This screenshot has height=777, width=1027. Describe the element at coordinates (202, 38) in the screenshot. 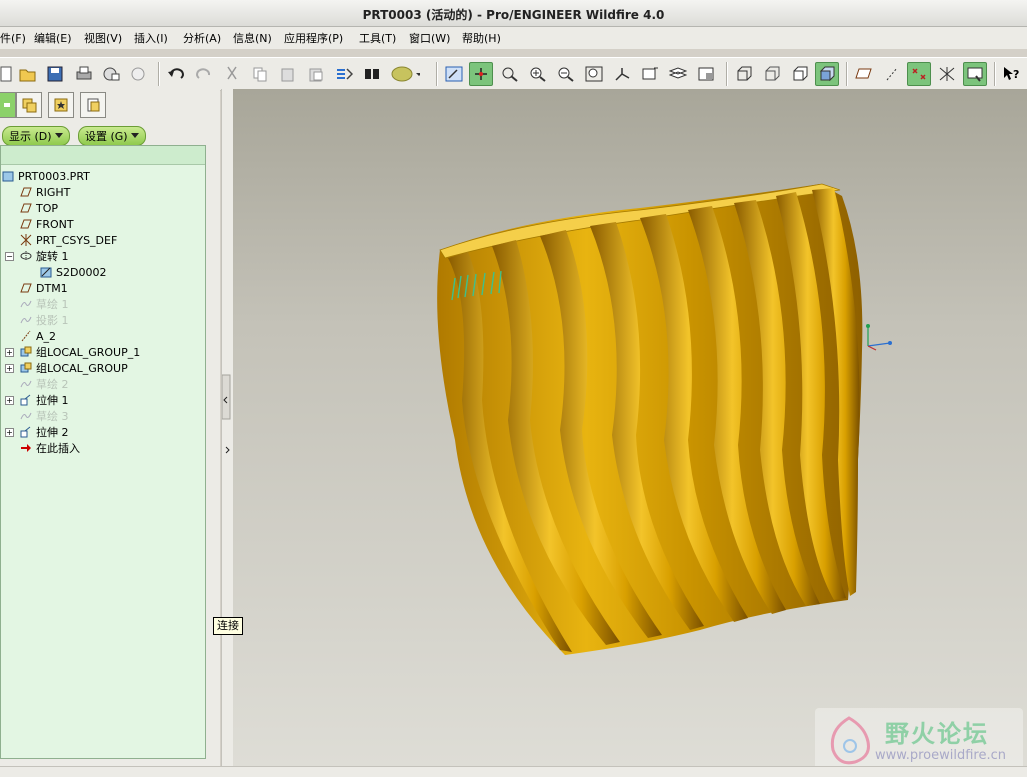

I see `menu-analysis: 分析(A)` at that location.